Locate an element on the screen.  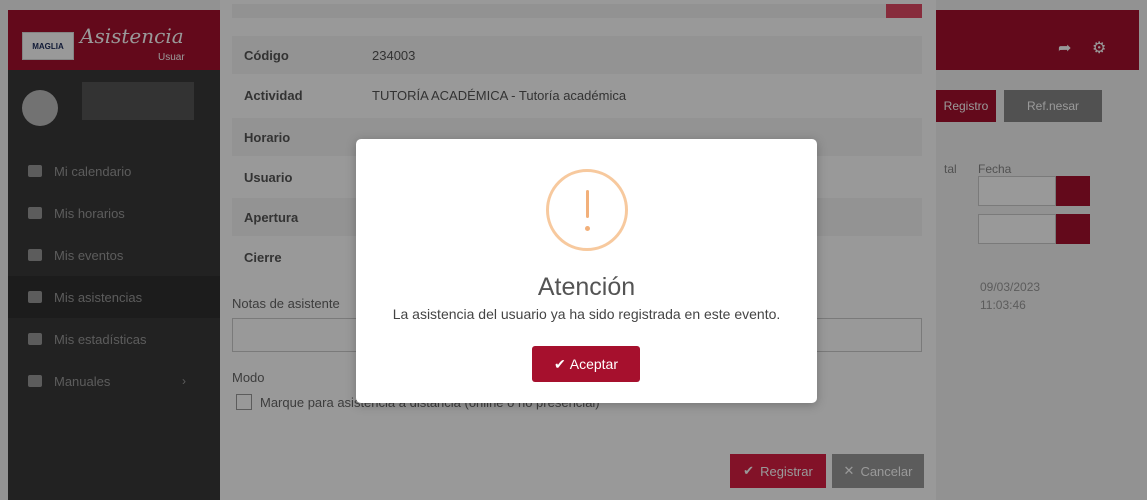
warning-icon is located at coordinates (587, 210).